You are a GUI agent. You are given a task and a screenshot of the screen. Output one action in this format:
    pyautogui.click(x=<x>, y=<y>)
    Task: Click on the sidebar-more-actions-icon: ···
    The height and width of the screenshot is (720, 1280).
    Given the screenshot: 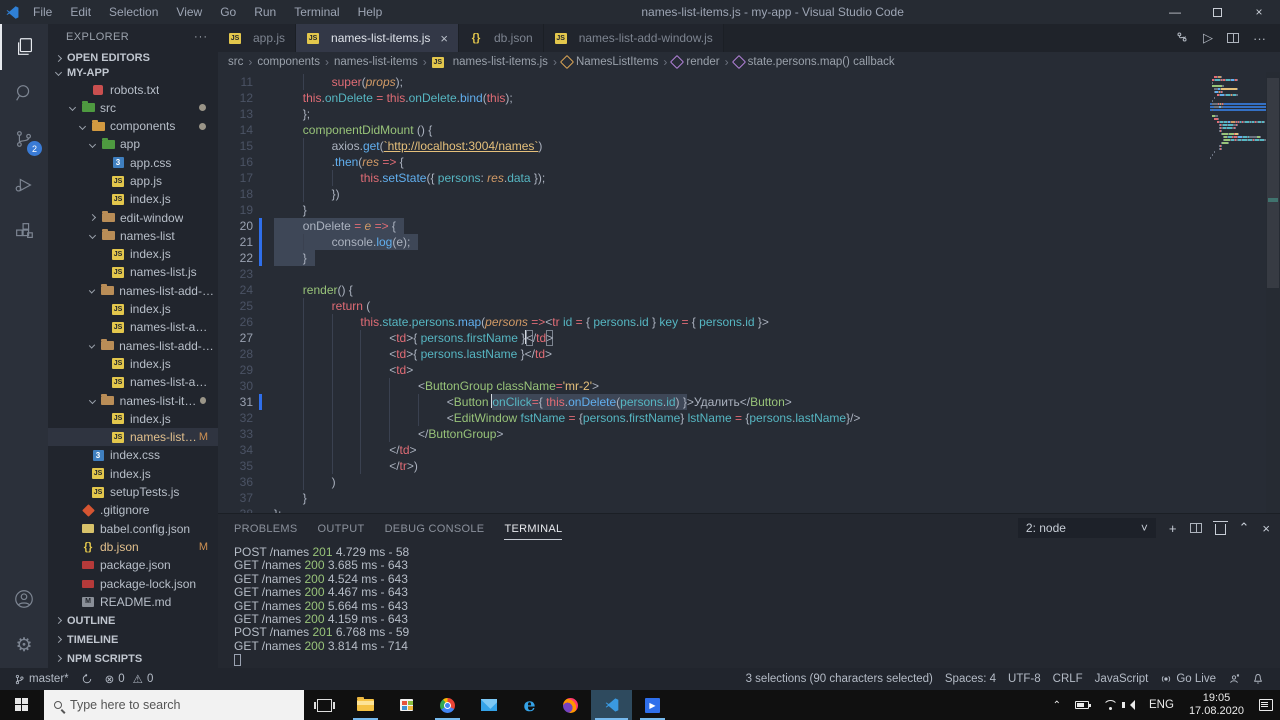 What is the action you would take?
    pyautogui.click(x=201, y=37)
    